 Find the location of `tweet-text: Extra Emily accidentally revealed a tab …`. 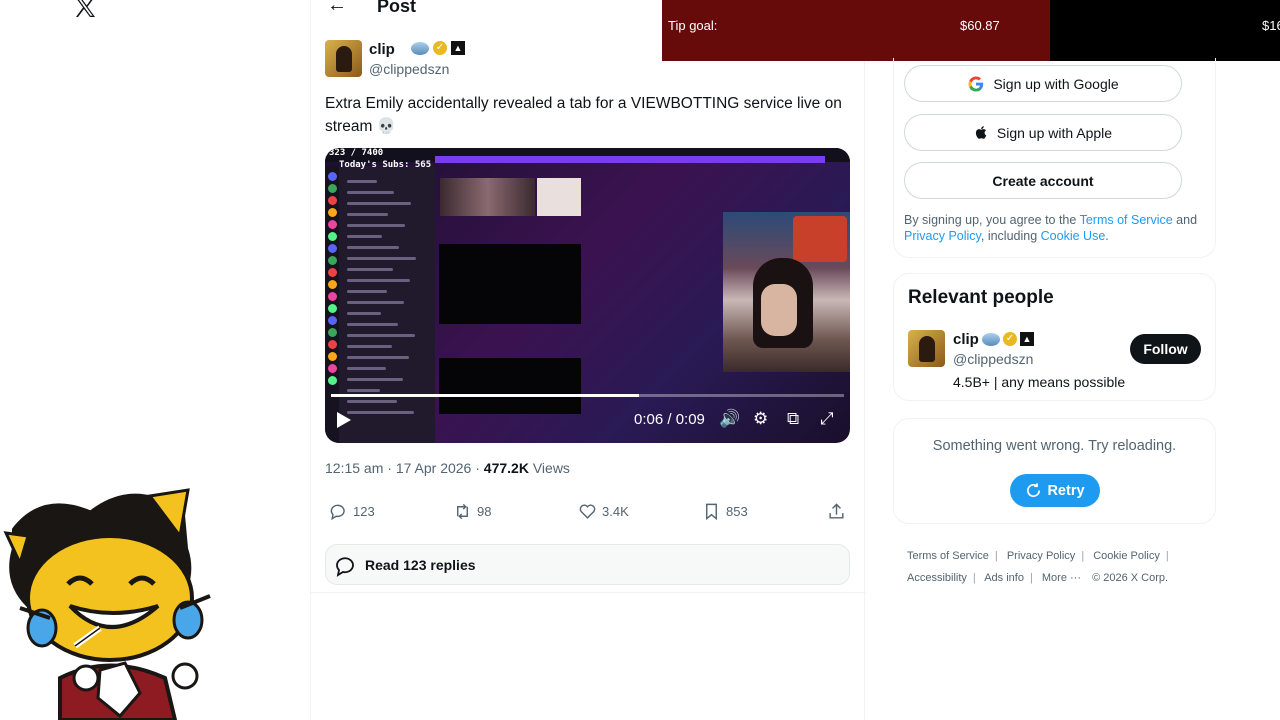

tweet-text: Extra Emily accidentally revealed a tab … is located at coordinates (583, 115).